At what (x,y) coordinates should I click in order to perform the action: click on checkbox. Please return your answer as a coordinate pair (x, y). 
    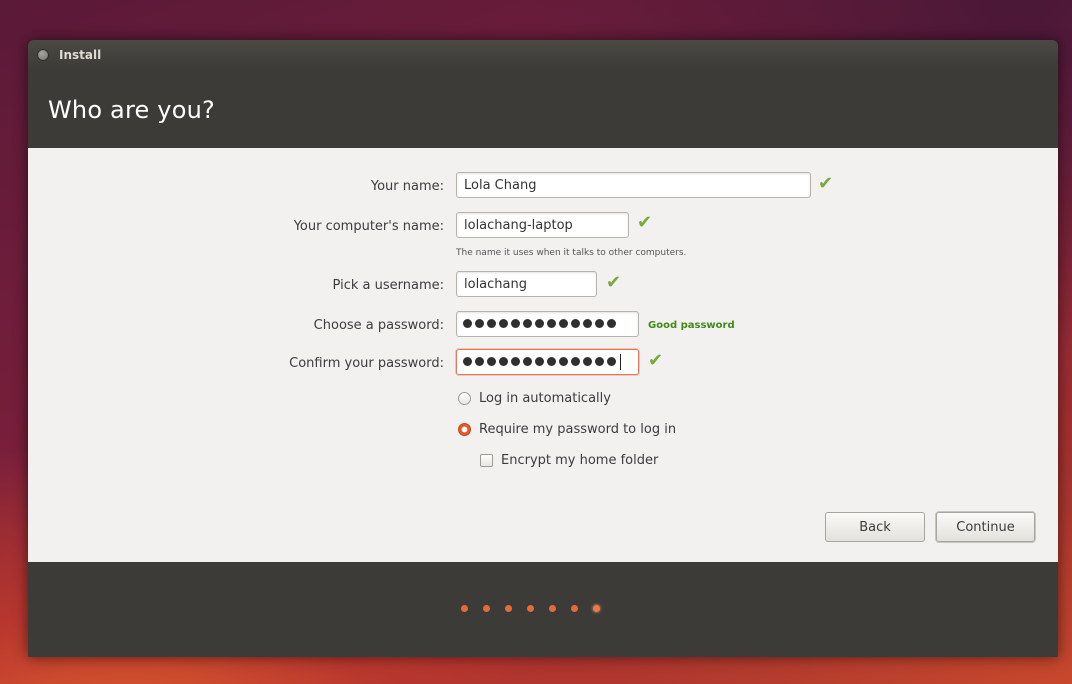
    Looking at the image, I should click on (486, 460).